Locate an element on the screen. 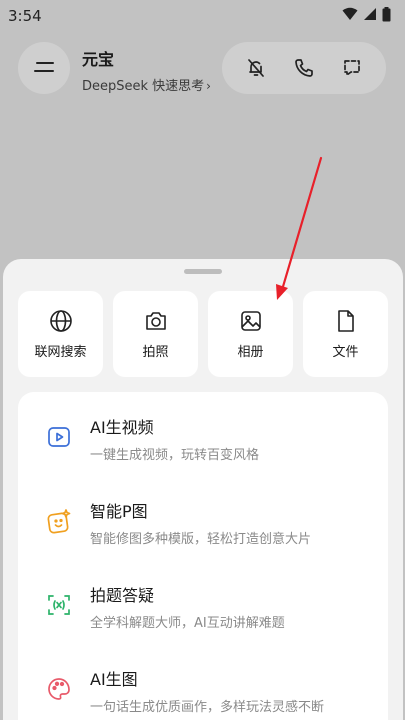  video-play-icon is located at coordinates (59, 437).